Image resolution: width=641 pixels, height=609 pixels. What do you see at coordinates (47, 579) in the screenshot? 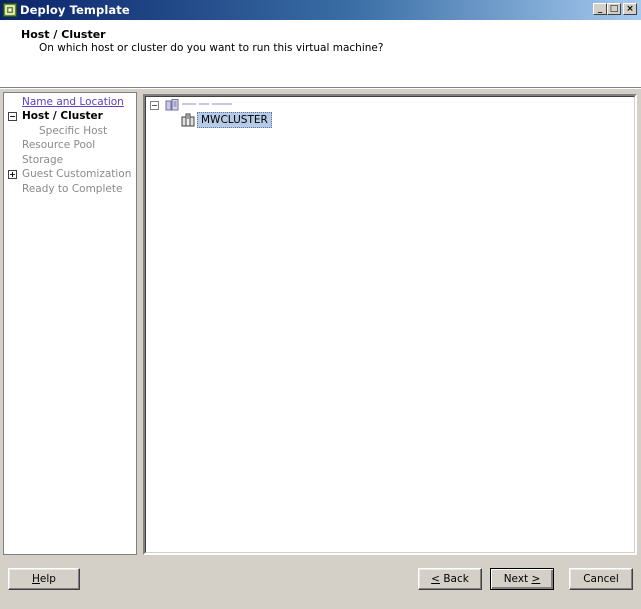
I see `help-label: elp` at bounding box center [47, 579].